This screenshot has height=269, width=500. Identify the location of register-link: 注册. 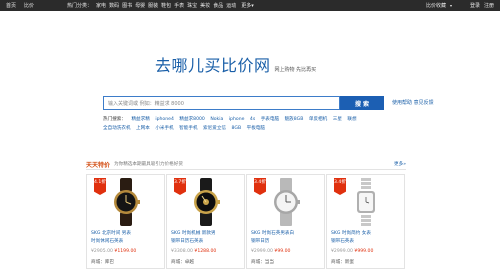
(489, 5).